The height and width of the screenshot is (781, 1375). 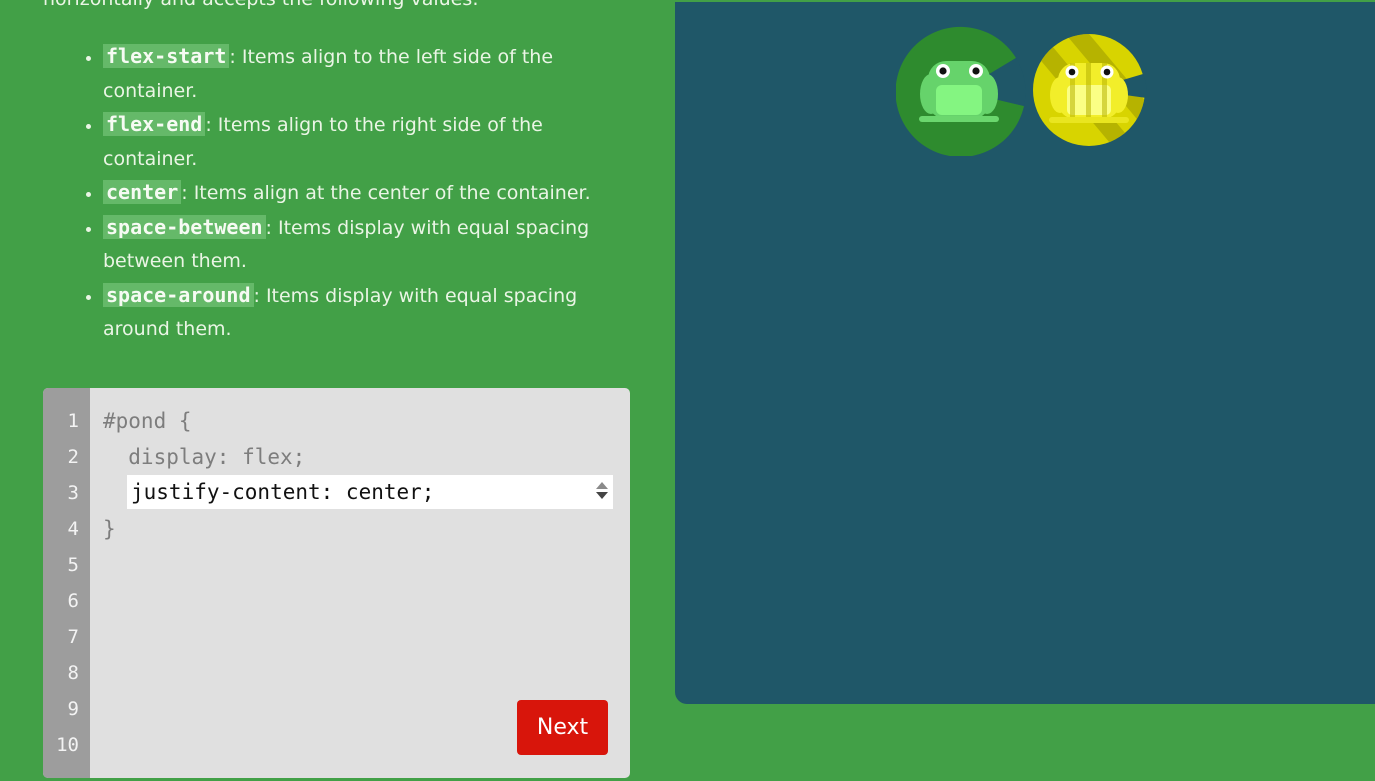 I want to click on yellow-frog-icon, so click(x=1089, y=93).